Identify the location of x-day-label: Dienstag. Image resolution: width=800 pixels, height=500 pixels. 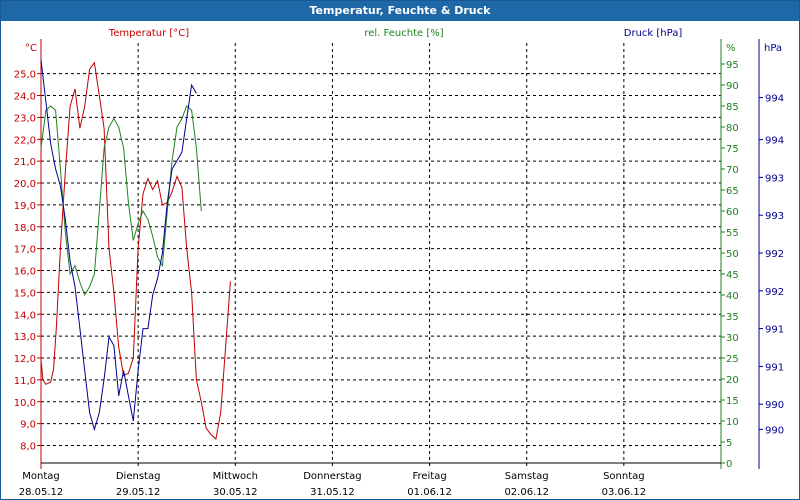
(138, 476).